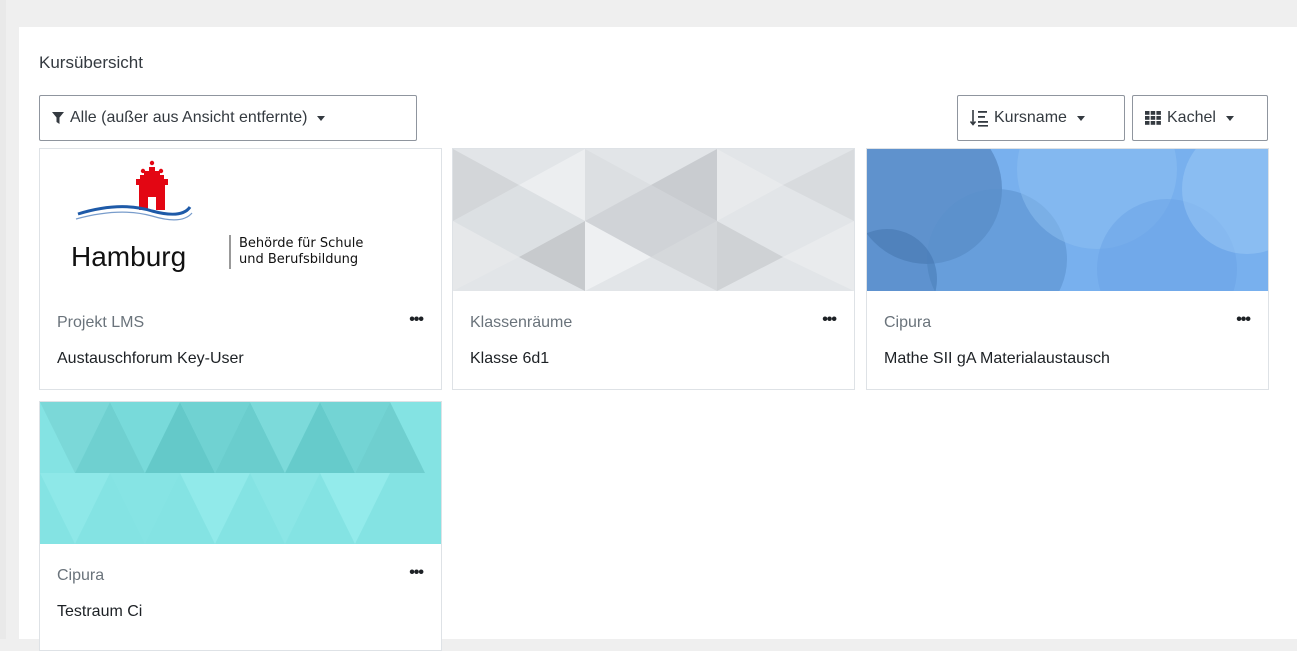  What do you see at coordinates (997, 359) in the screenshot?
I see `course-name-link: Mathe SII gA Materialaustausch` at bounding box center [997, 359].